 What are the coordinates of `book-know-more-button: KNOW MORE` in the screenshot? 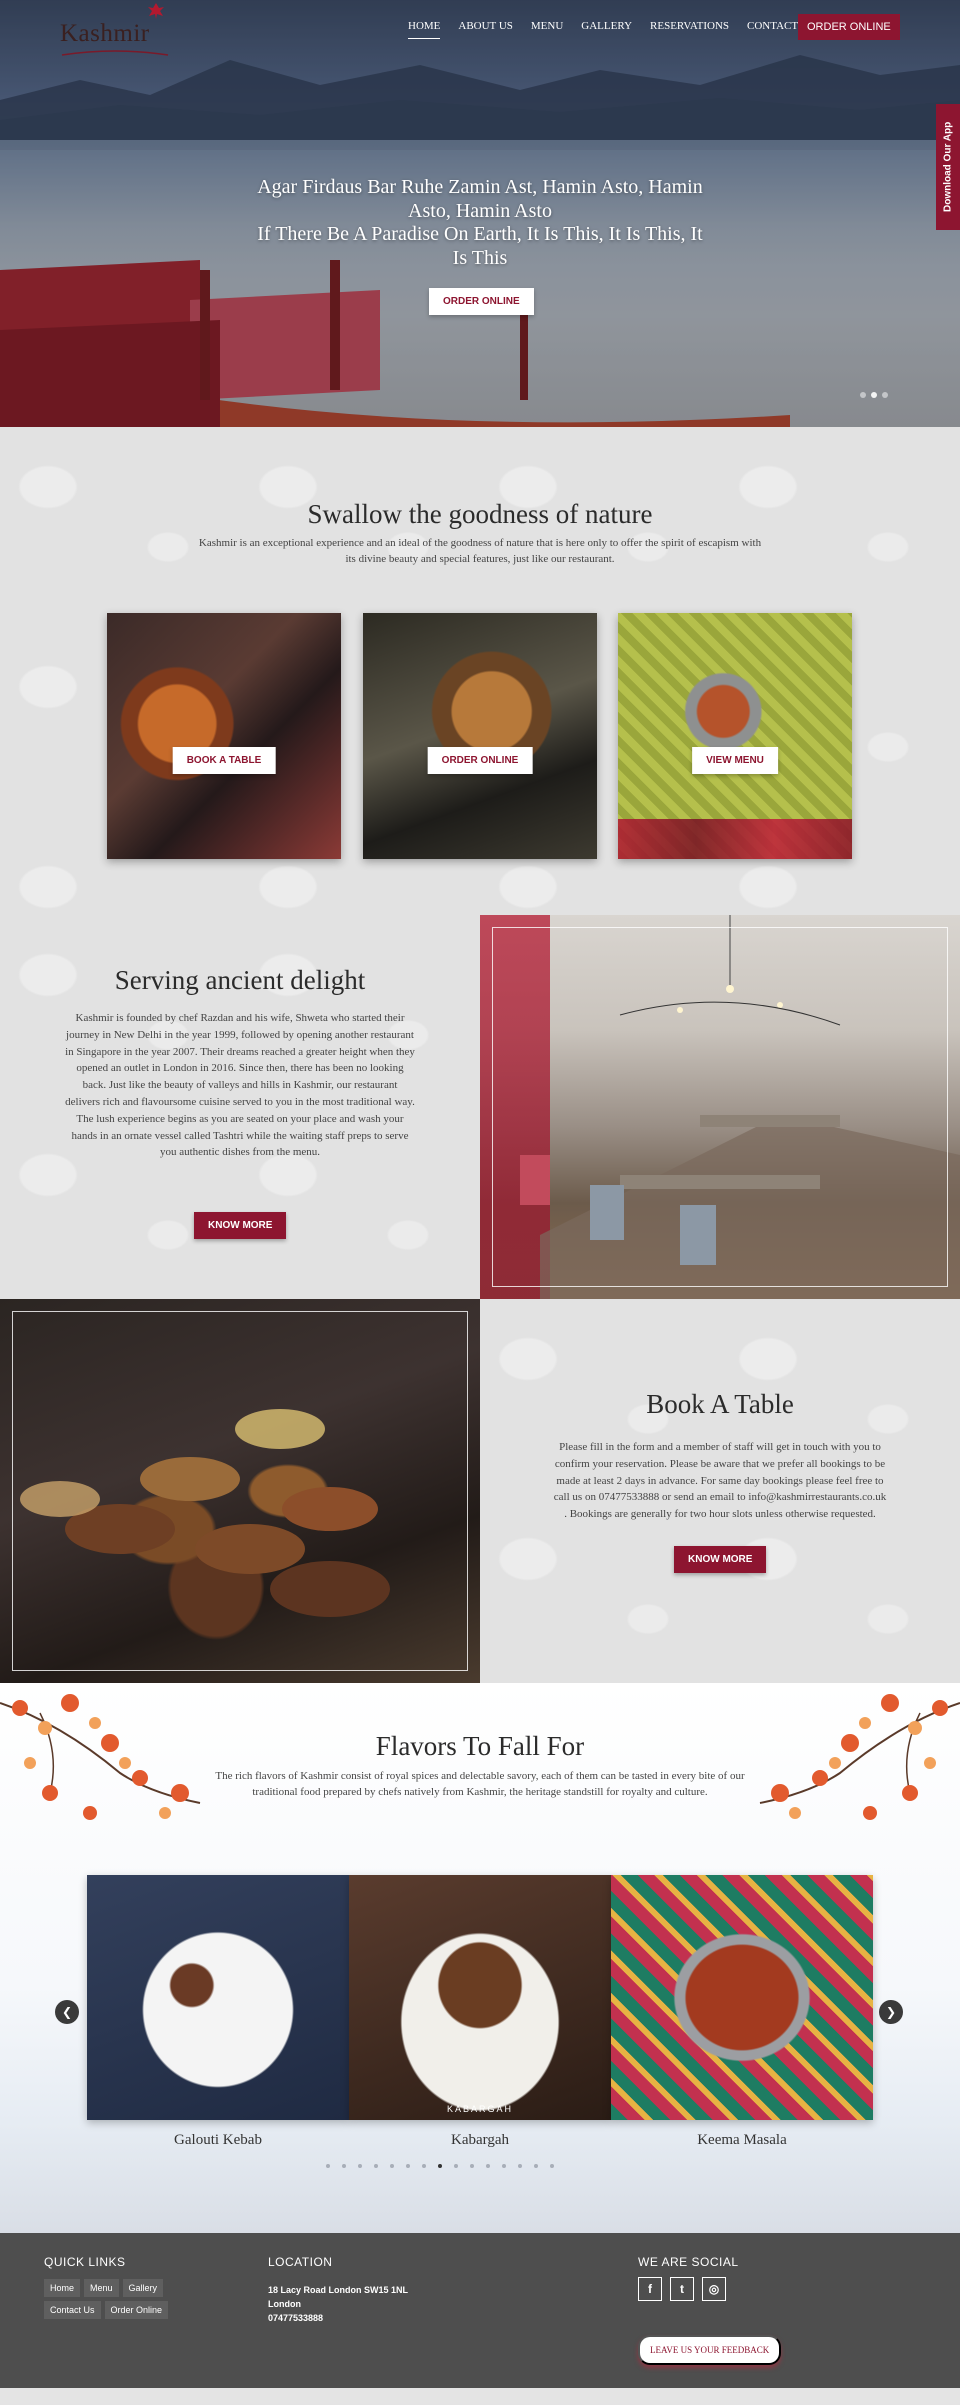 It's located at (720, 1559).